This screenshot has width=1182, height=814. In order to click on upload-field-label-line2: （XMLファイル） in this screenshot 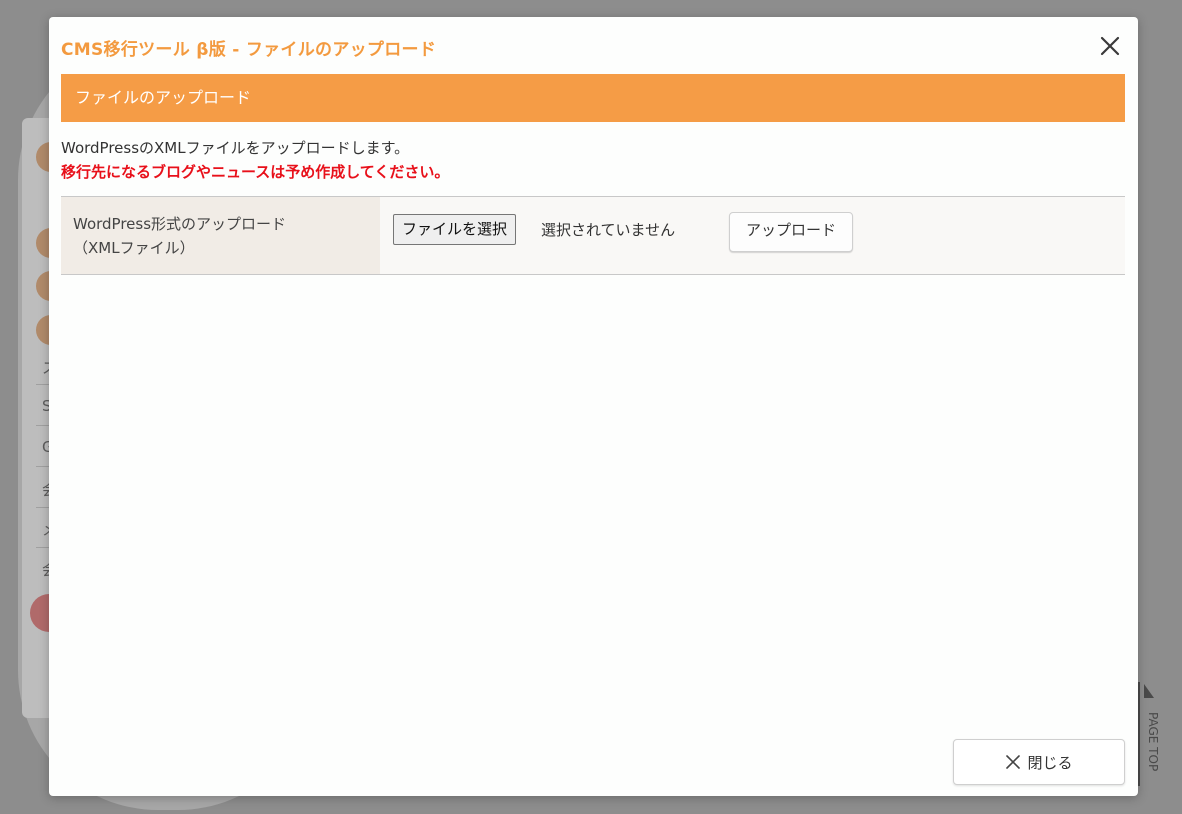, I will do `click(134, 248)`.